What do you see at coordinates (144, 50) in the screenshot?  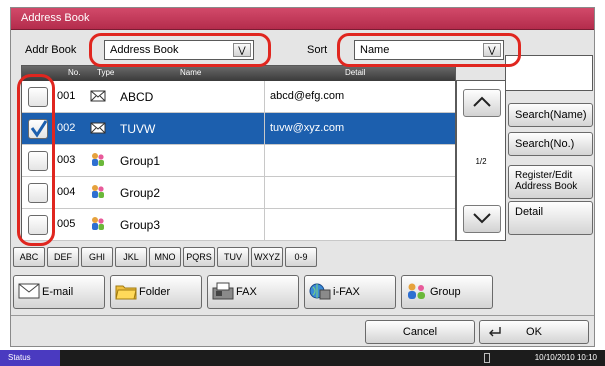 I see `addr-book-select-value: Address Book` at bounding box center [144, 50].